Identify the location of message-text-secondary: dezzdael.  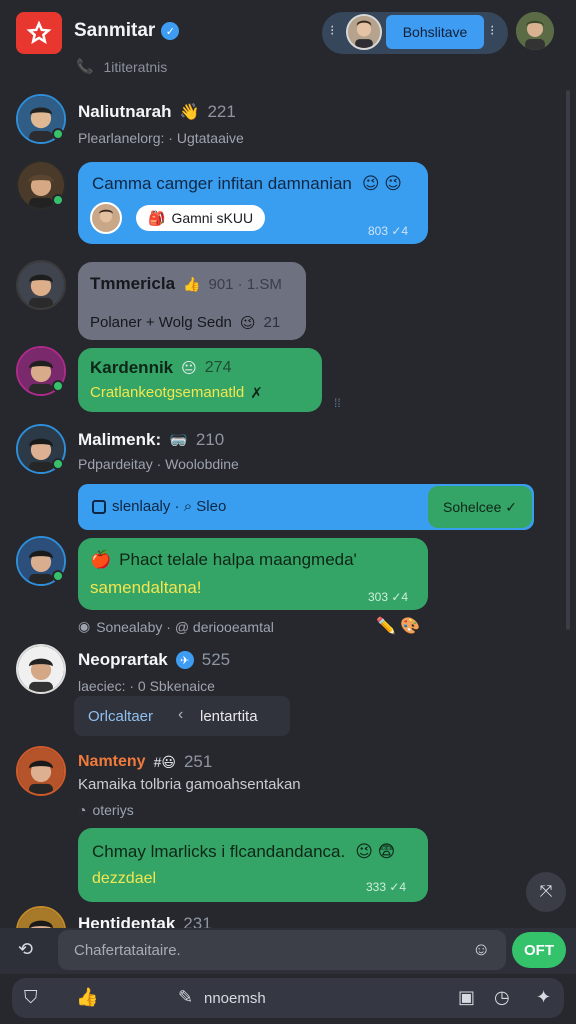
(124, 878).